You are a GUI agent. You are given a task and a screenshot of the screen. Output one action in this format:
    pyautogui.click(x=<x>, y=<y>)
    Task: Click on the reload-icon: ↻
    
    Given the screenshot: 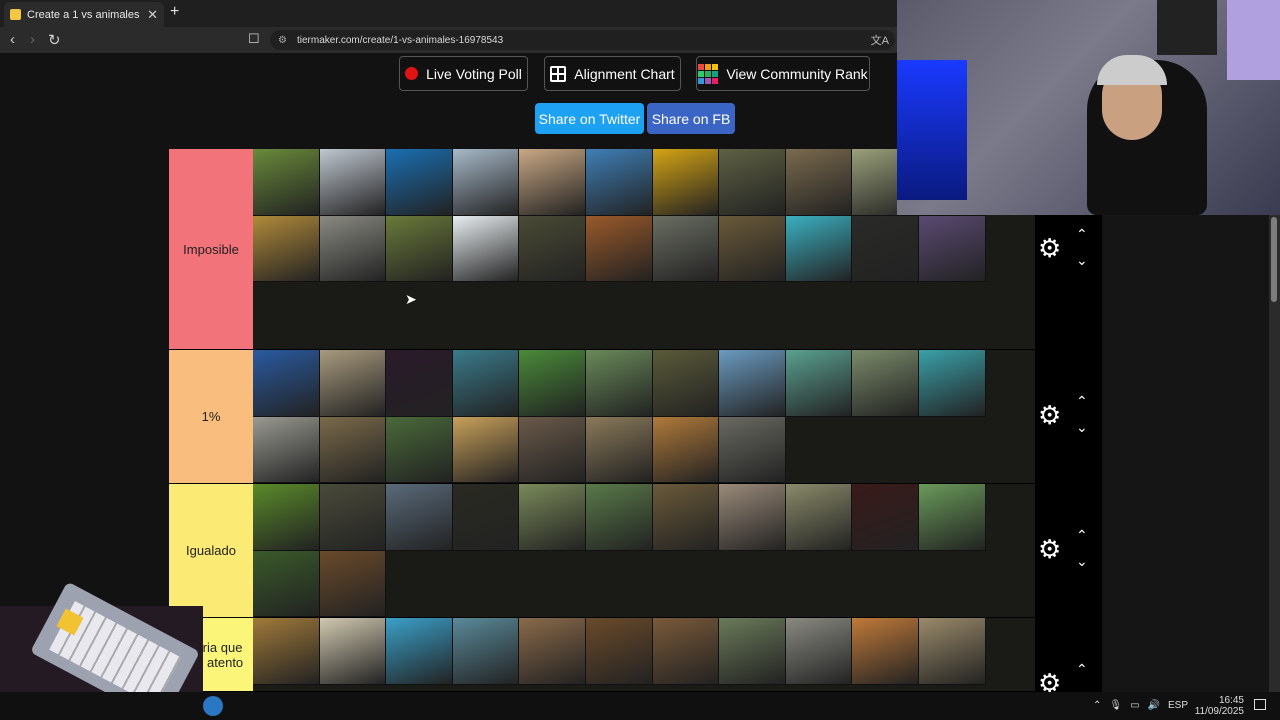 What is the action you would take?
    pyautogui.click(x=54, y=40)
    